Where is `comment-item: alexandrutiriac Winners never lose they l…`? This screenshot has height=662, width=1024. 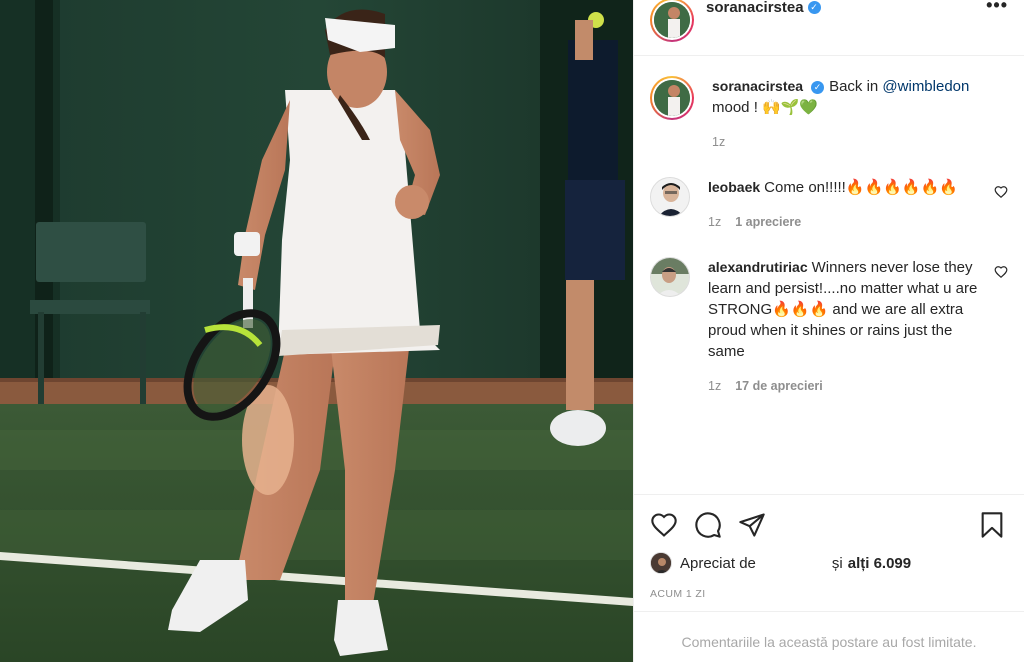
comment-item: alexandrutiriac Winners never lose they l… is located at coordinates (829, 327).